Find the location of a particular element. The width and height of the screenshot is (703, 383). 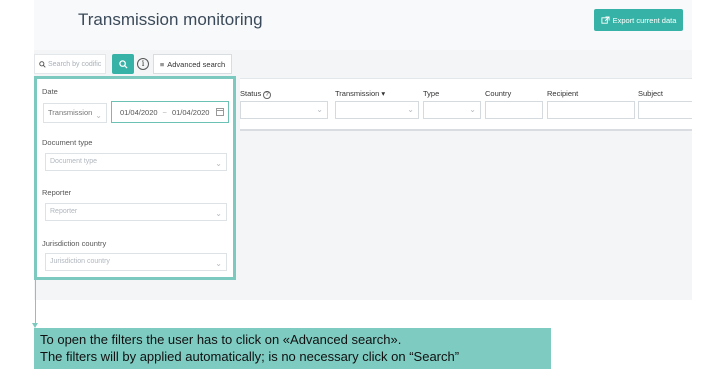

document-type-select: Document type ⌄ is located at coordinates (136, 162).